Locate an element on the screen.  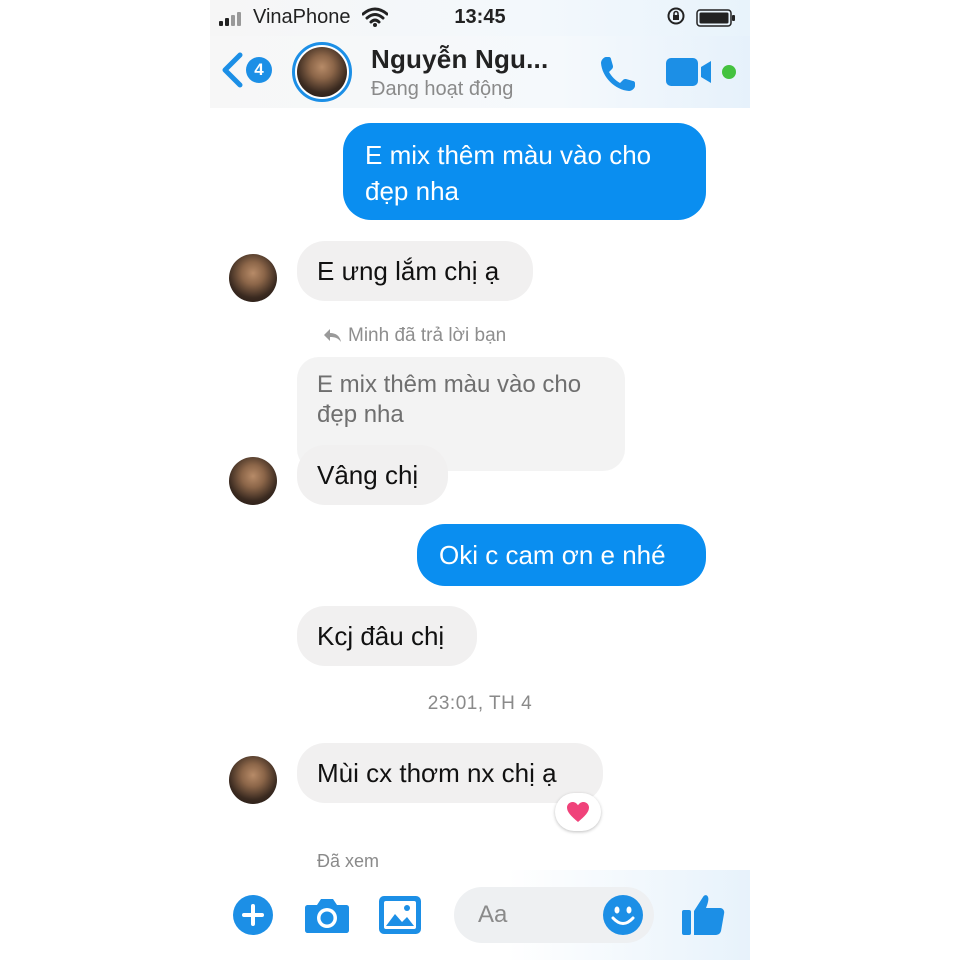
emoji-button is located at coordinates (623, 915).